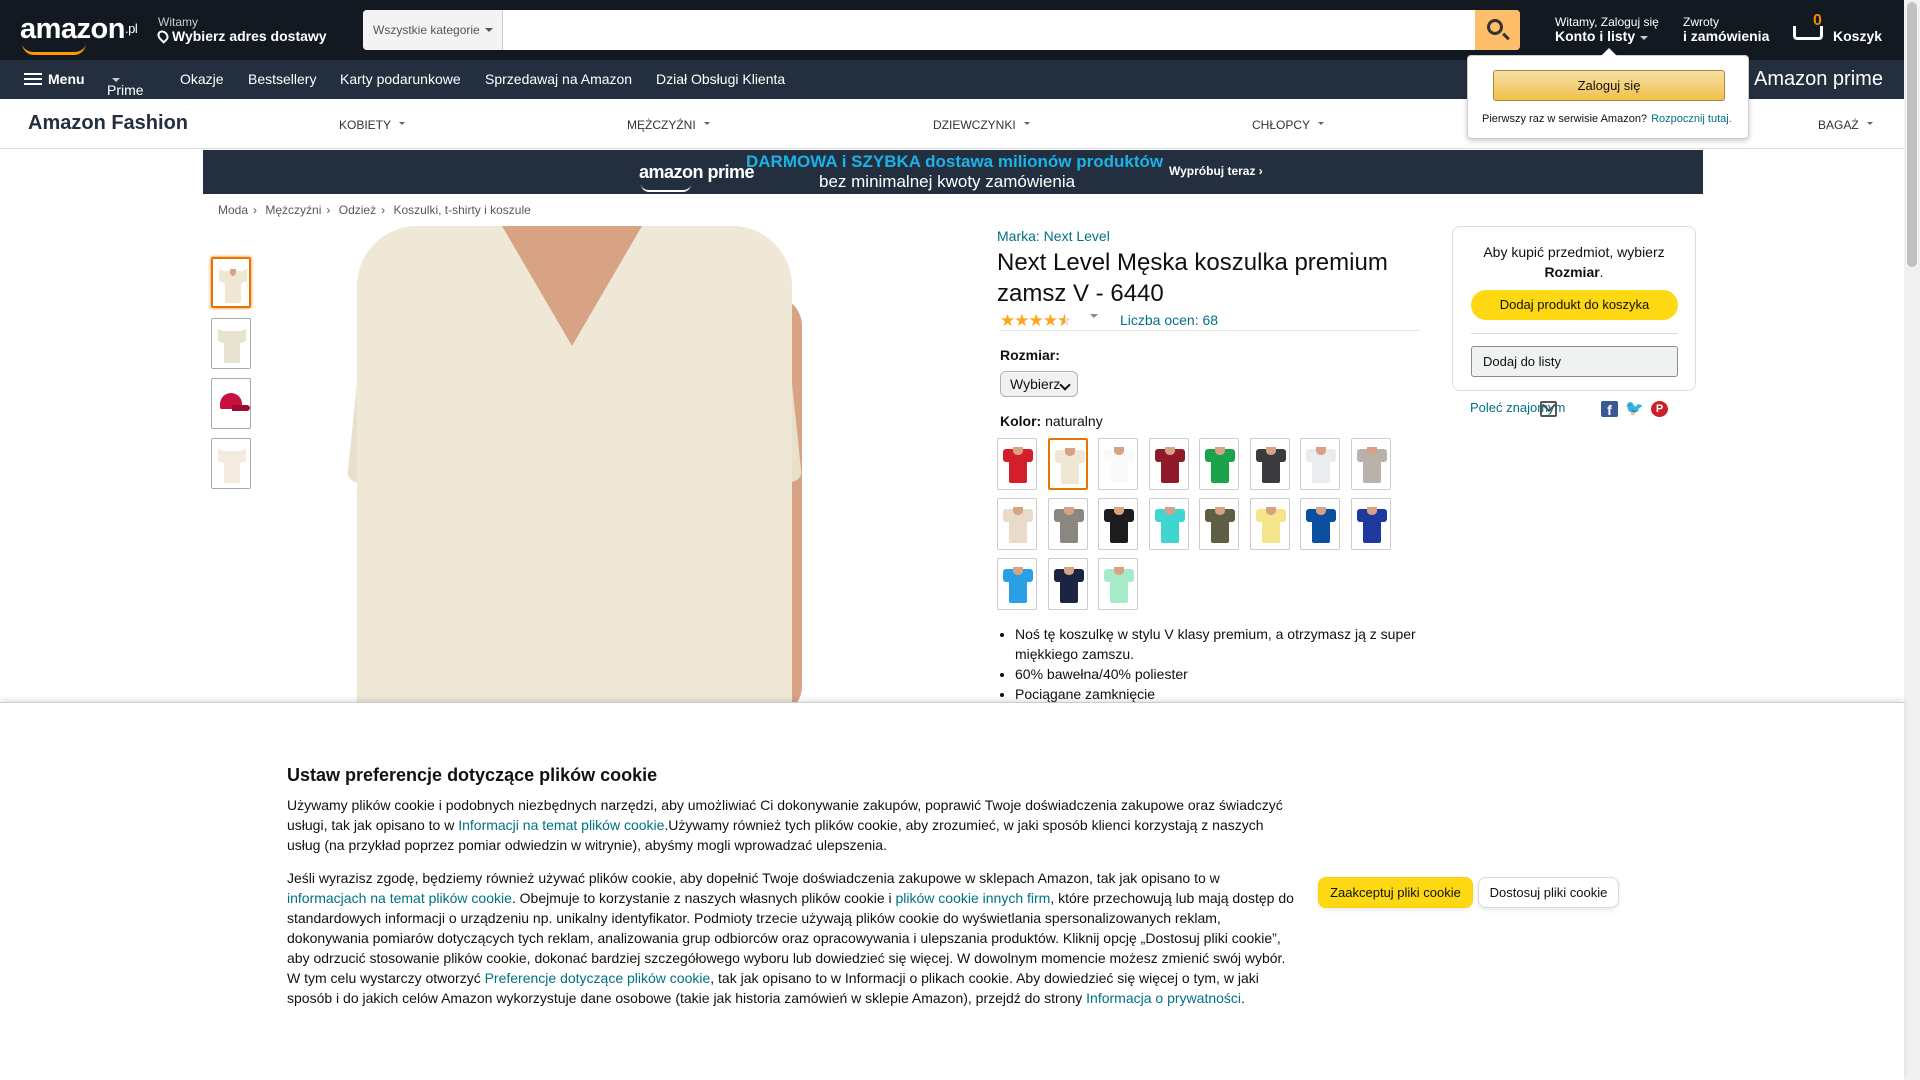 This screenshot has width=1920, height=1080. Describe the element at coordinates (1216, 171) in the screenshot. I see `banner-cta: Wypróbuj teraz ›` at that location.